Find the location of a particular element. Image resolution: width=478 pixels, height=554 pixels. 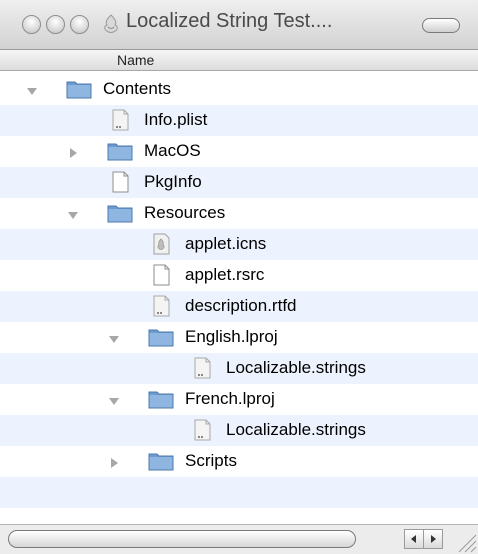

item-label: applet.rsrc is located at coordinates (224, 275).